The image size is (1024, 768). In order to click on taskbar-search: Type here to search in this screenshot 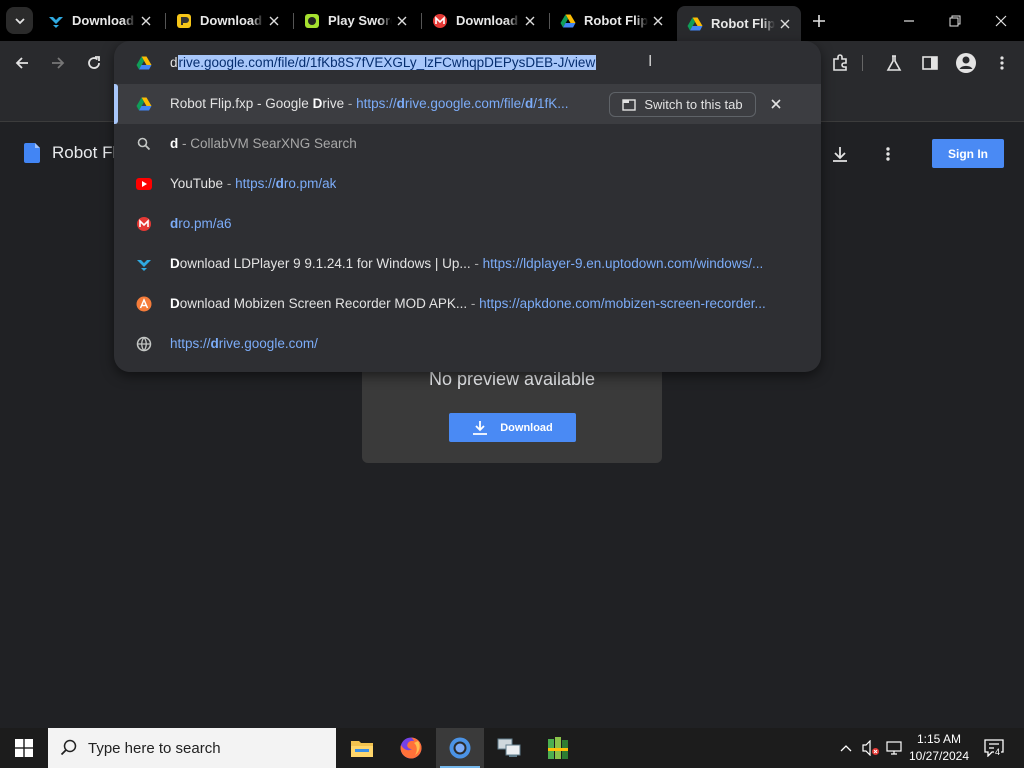, I will do `click(192, 748)`.